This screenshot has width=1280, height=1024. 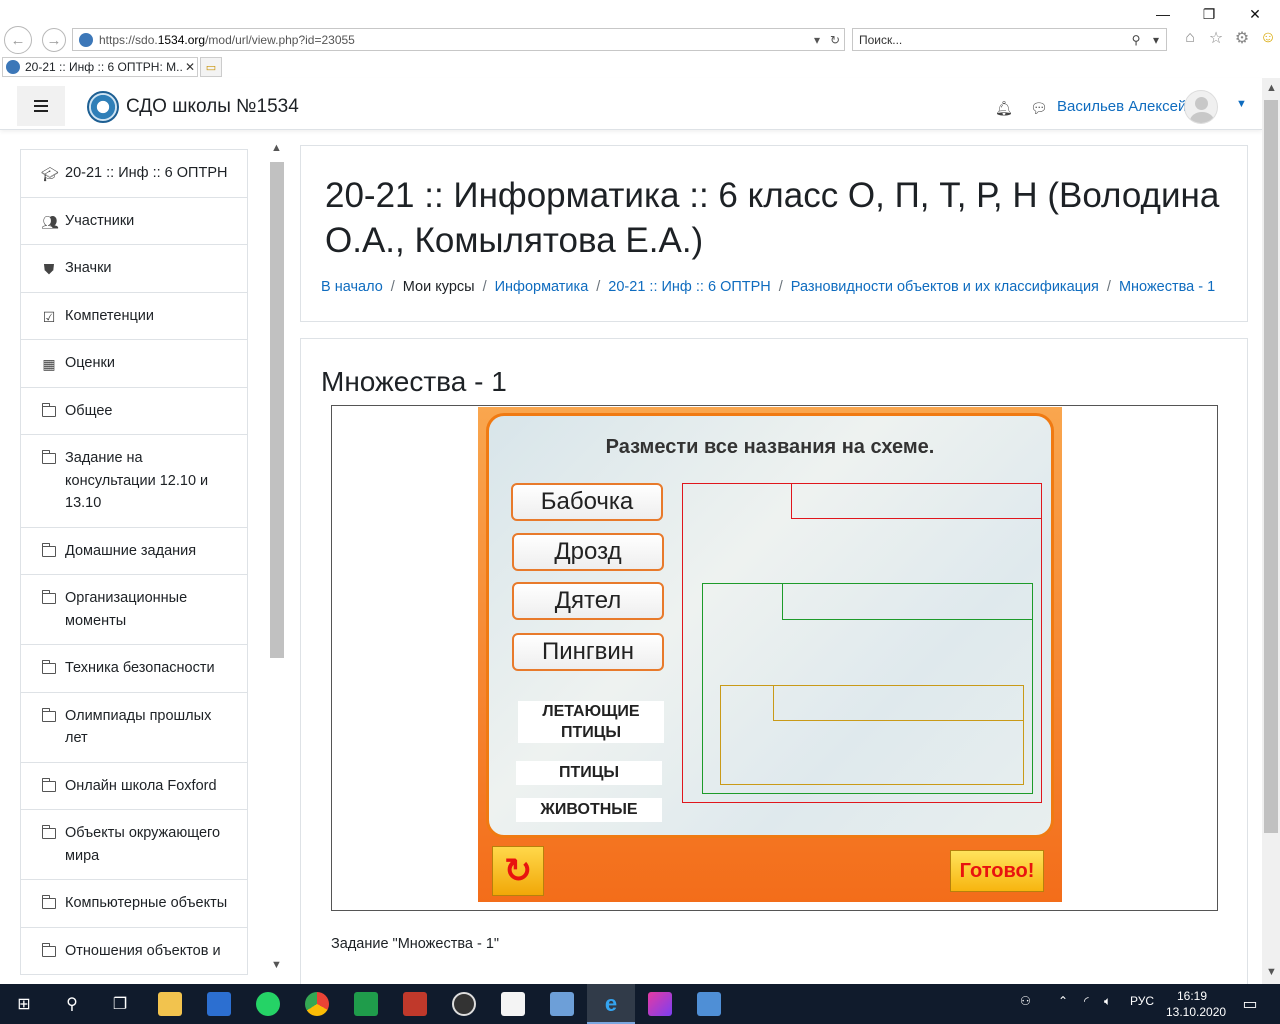 What do you see at coordinates (317, 1004) in the screenshot?
I see `chrome-icon` at bounding box center [317, 1004].